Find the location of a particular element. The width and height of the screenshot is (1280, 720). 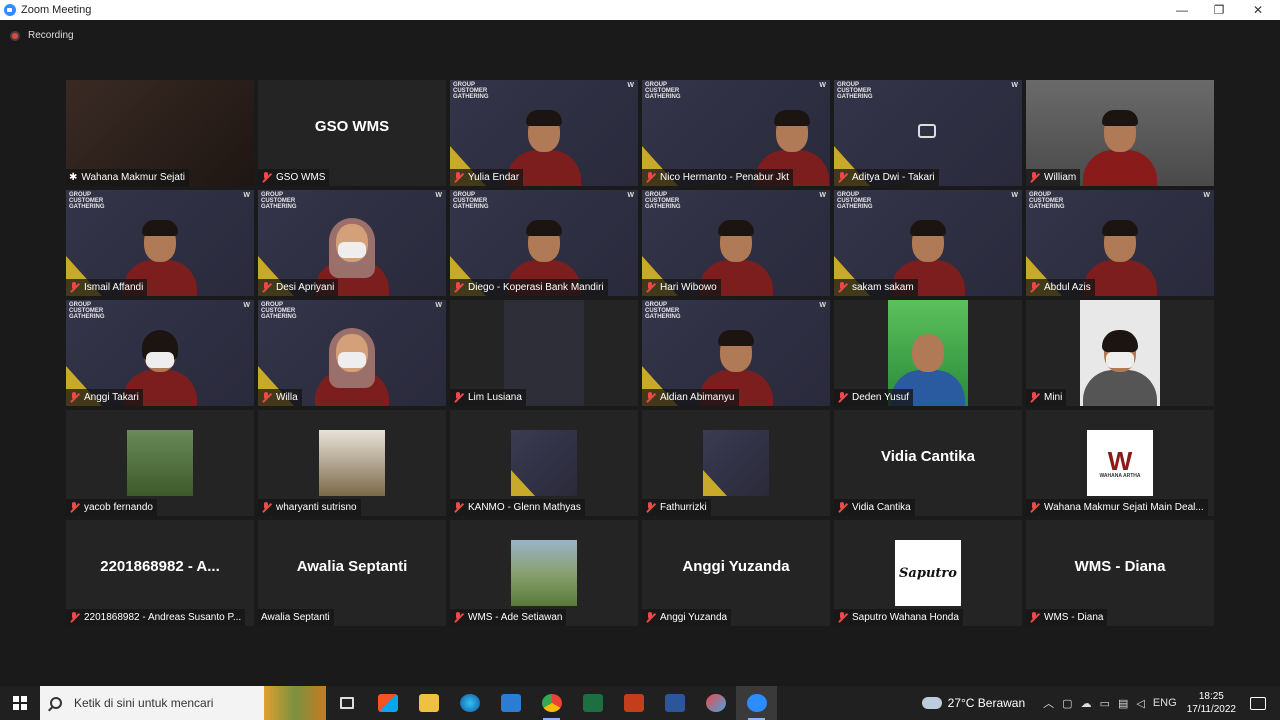

zoom-app-button is located at coordinates (756, 703).